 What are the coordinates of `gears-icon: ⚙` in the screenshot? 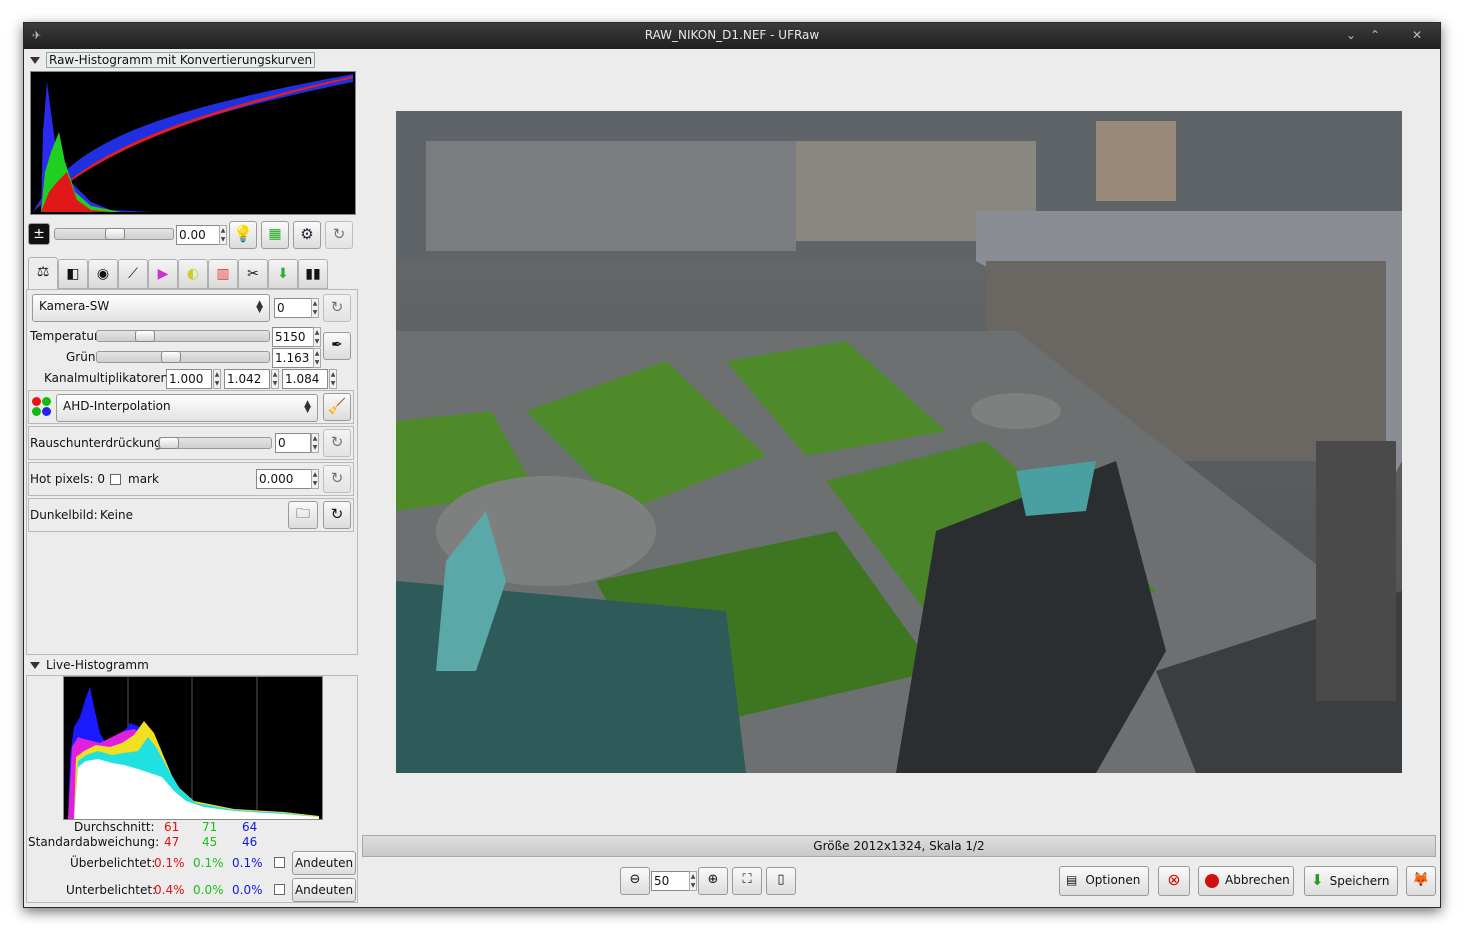 It's located at (307, 234).